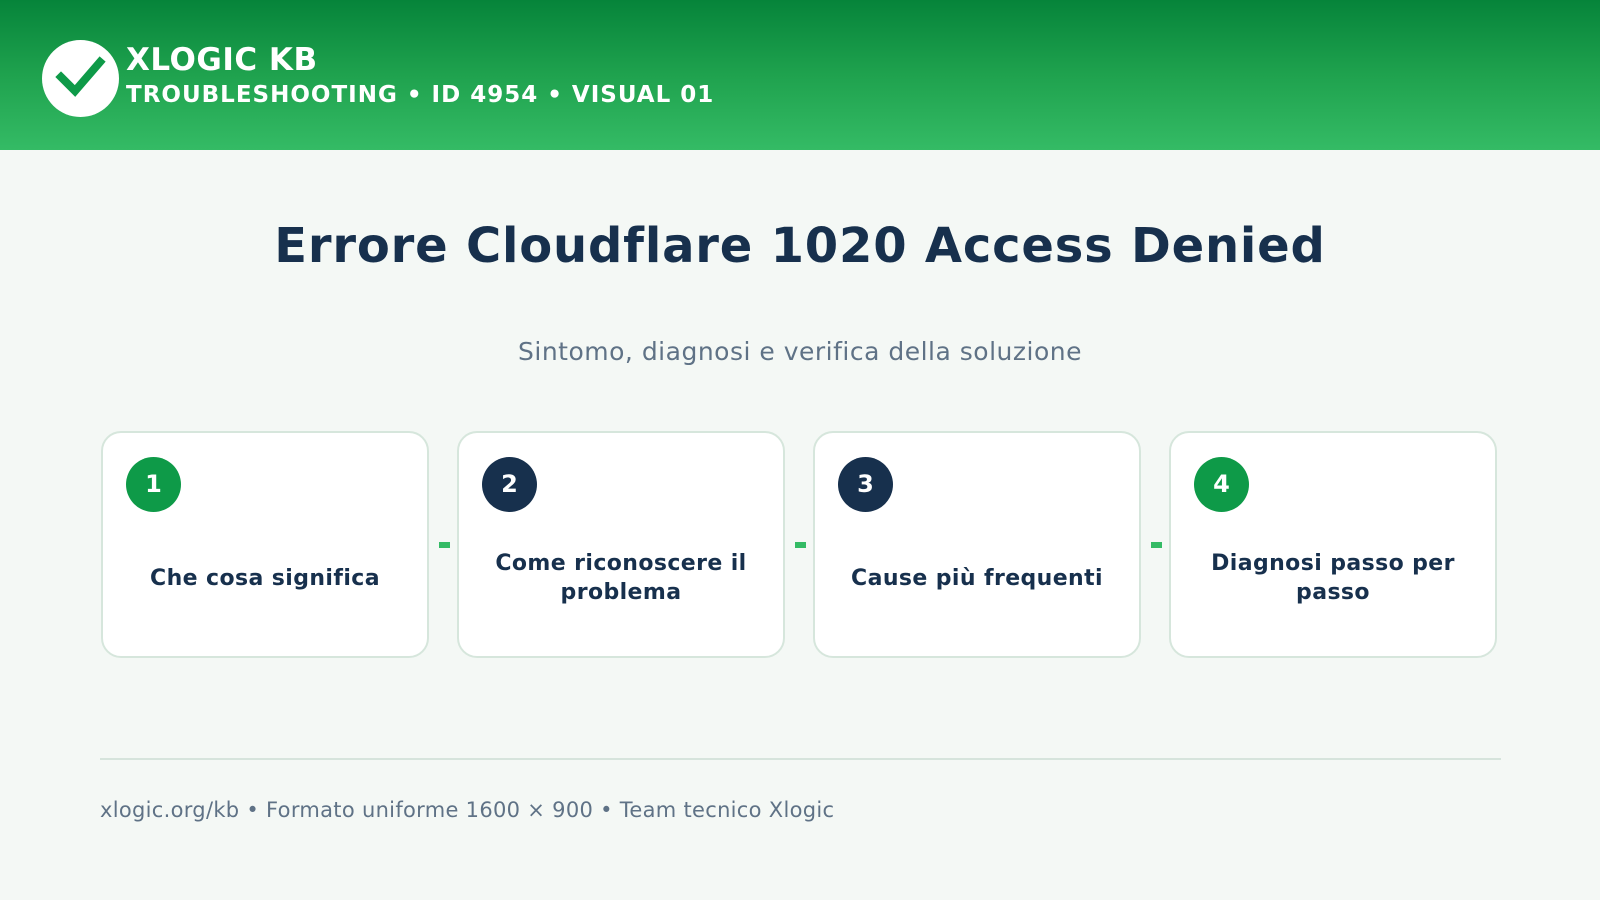 The image size is (1600, 900). I want to click on step-number-badge: 4, so click(1221, 484).